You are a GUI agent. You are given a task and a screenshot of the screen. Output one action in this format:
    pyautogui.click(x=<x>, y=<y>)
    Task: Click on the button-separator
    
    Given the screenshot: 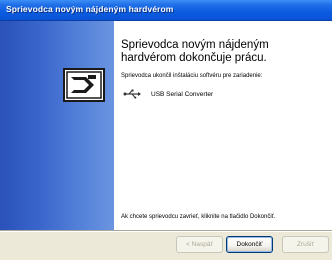 What is the action you would take?
    pyautogui.click(x=166, y=231)
    